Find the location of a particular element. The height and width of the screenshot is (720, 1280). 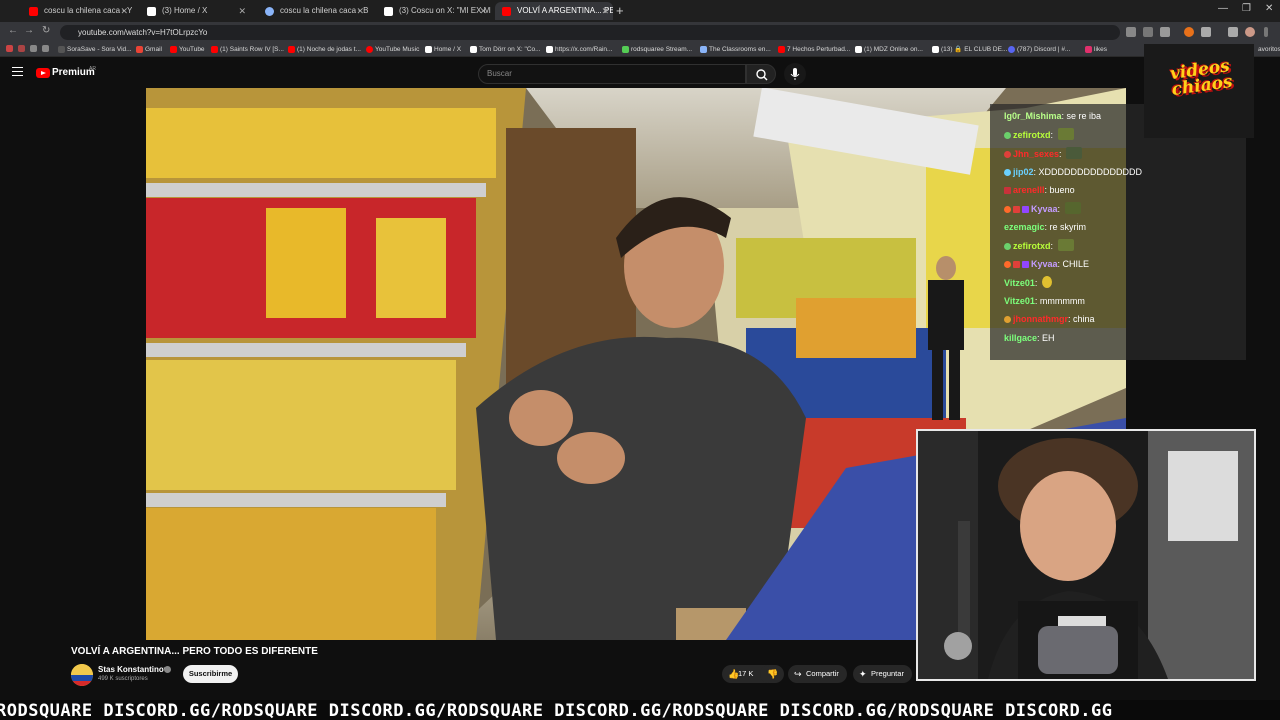

bookmark-item: YouTube is located at coordinates (187, 49).